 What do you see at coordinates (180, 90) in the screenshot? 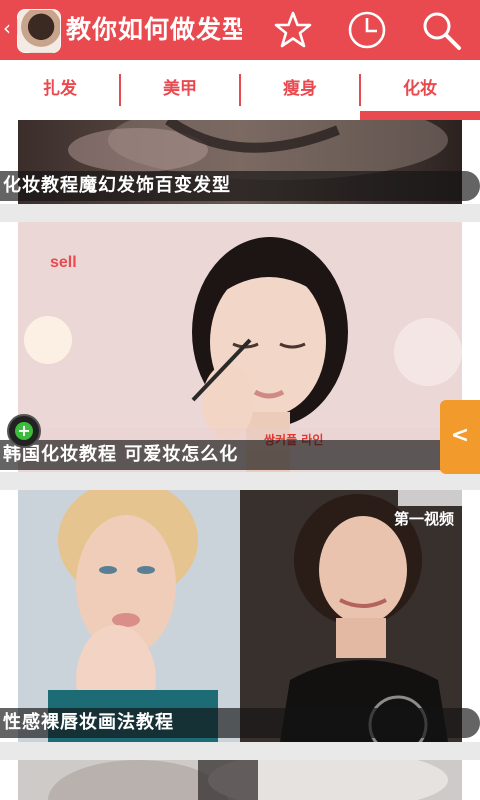
I see `tab-nails: 美甲` at bounding box center [180, 90].